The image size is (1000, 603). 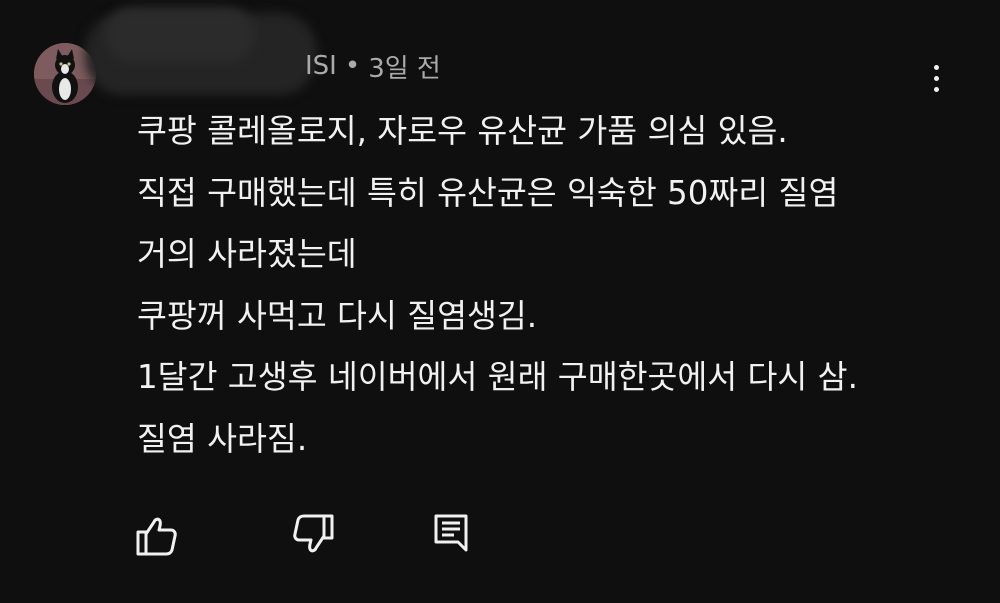 I want to click on comment-timestamp: 3일 전, so click(x=404, y=66).